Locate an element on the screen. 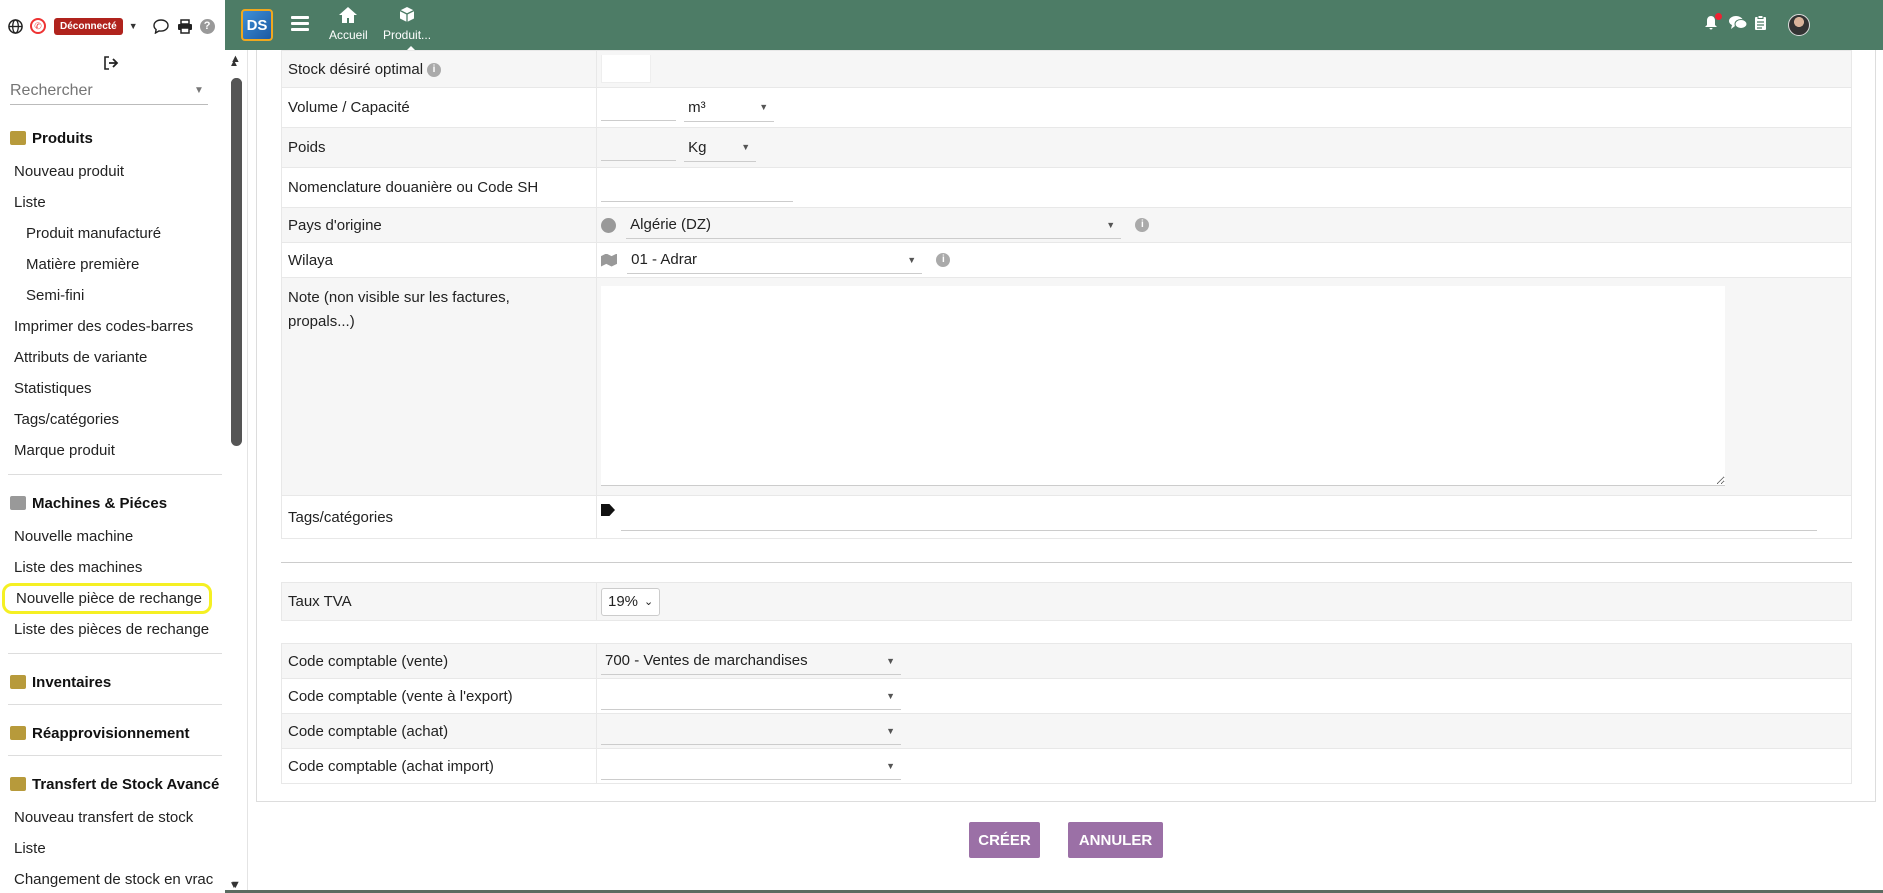 This screenshot has width=1883, height=893. menu-item: Semi-fini is located at coordinates (115, 295).